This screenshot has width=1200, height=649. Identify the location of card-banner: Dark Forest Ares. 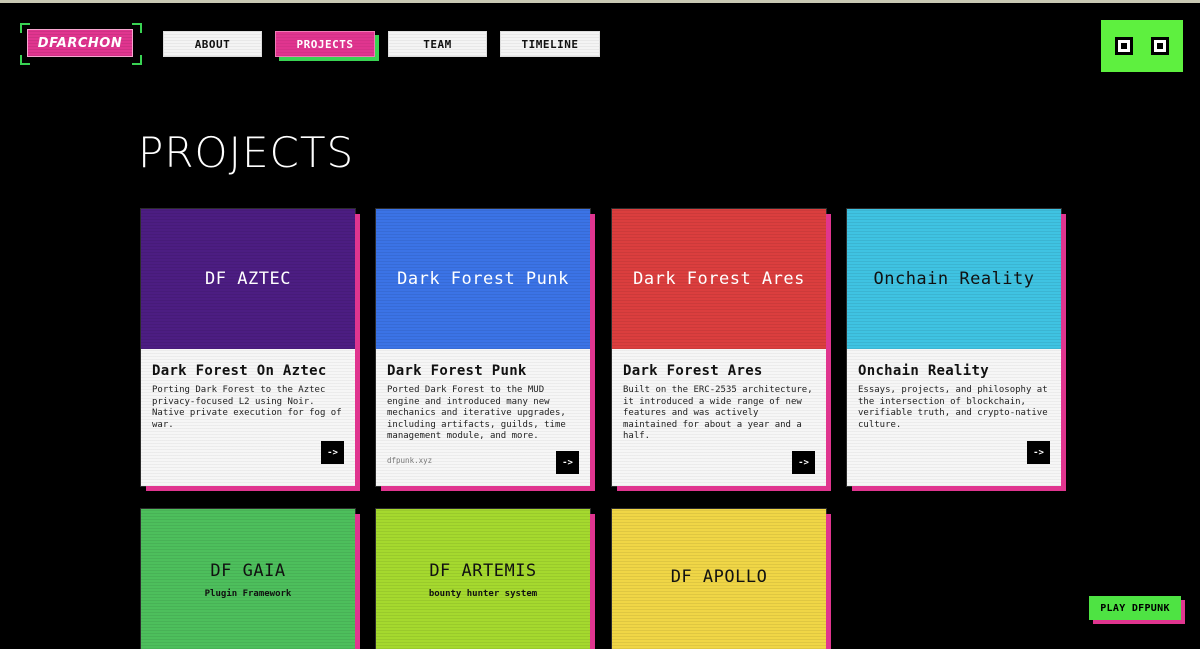
(719, 279).